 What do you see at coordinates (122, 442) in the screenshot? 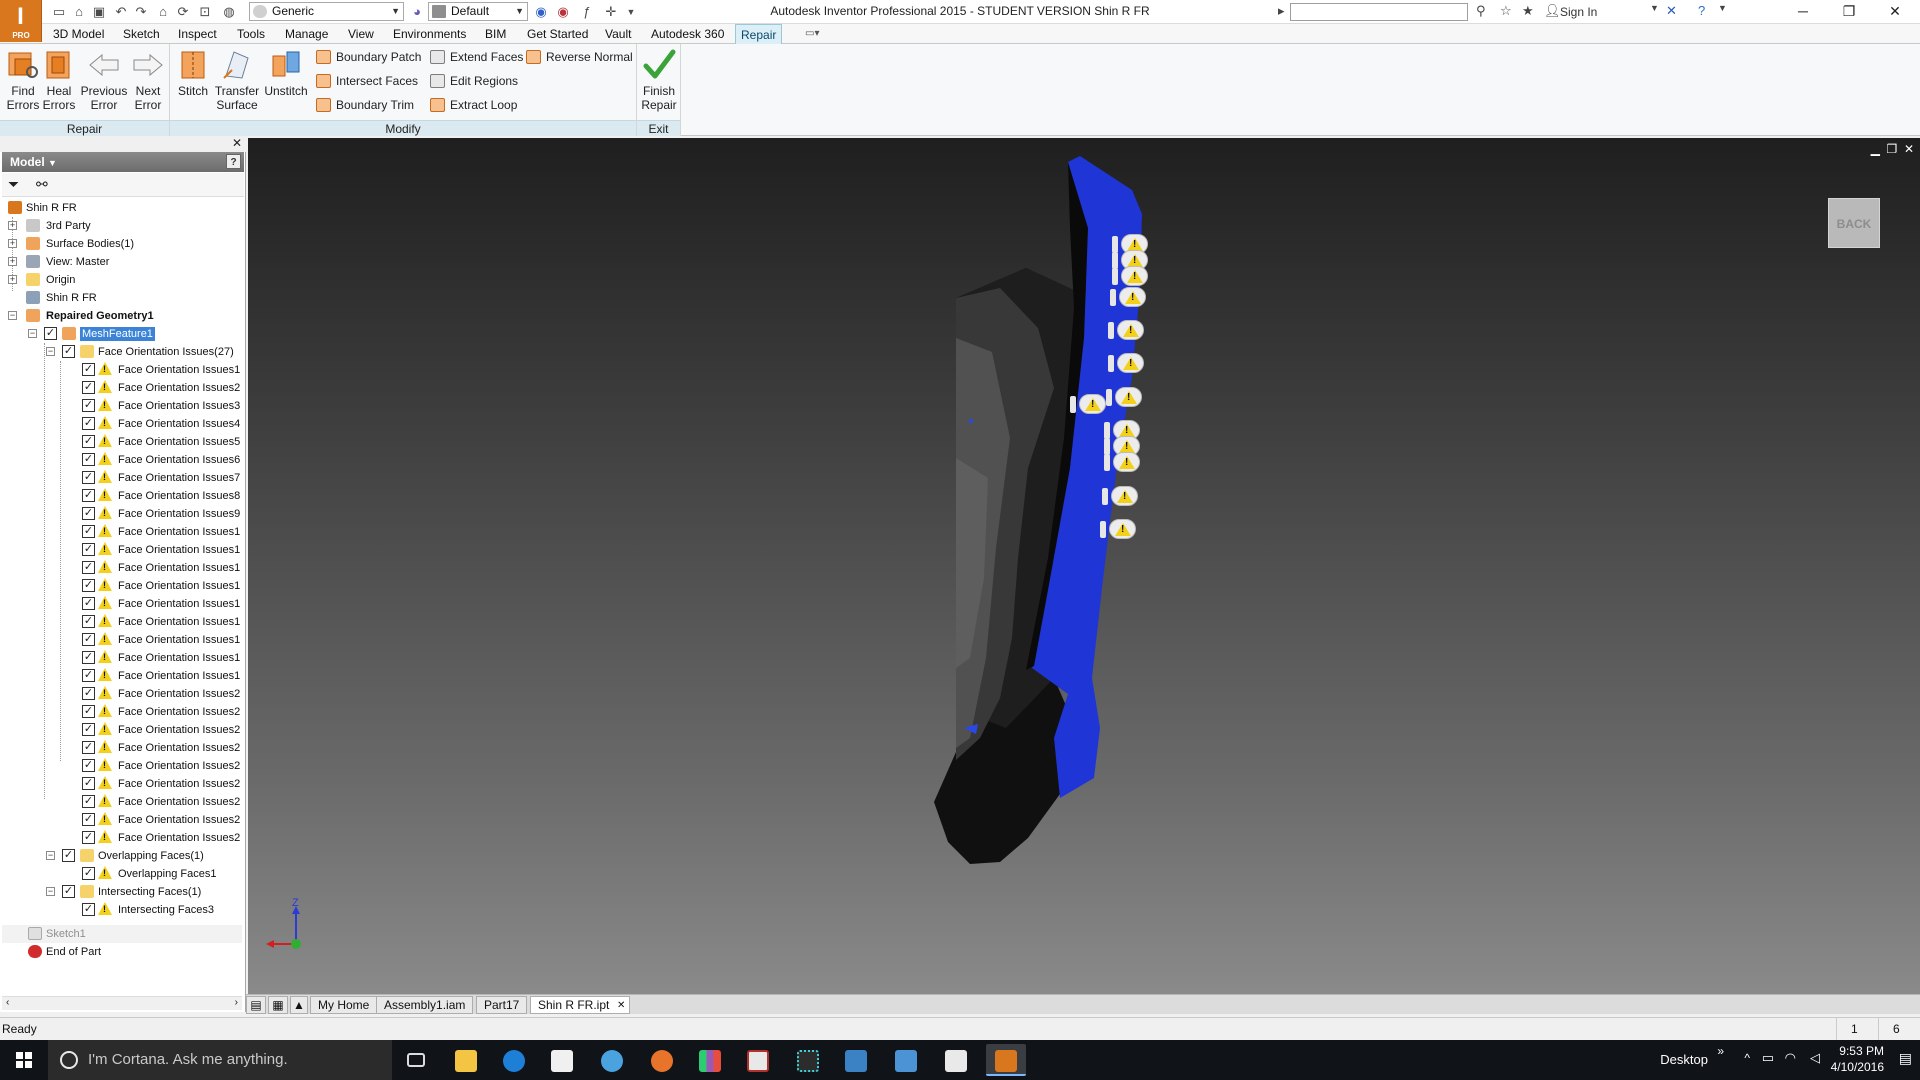
I see `tree-item-face-orientation-issue: ✓Face Orientation Issues5` at bounding box center [122, 442].